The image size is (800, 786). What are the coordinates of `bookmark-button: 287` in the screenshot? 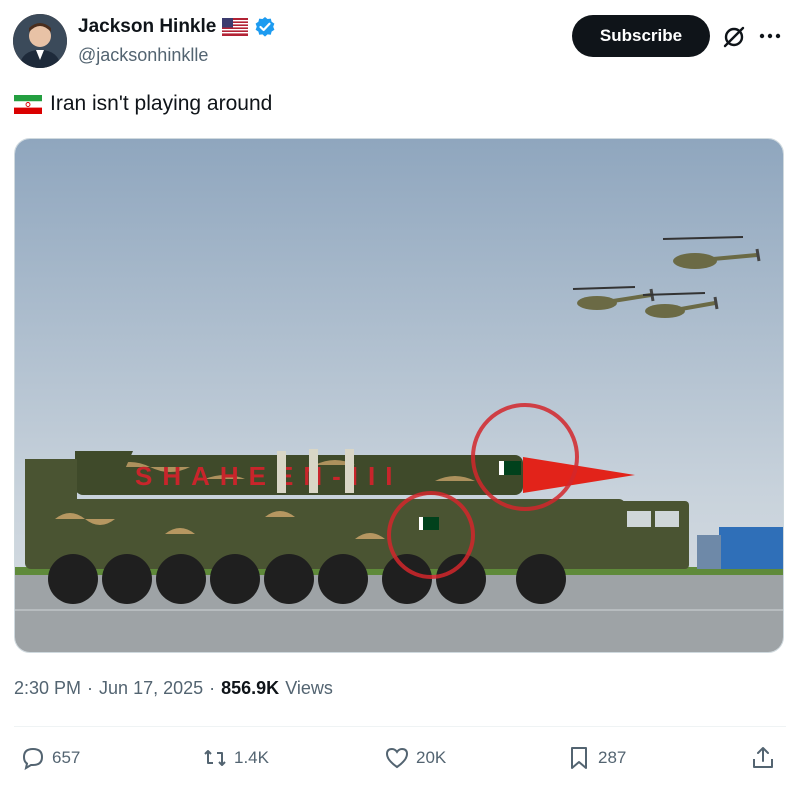 It's located at (596, 758).